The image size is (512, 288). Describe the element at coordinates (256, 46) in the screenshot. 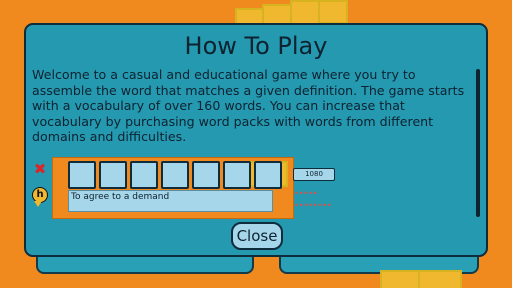

I see `dialog-title: How To Play` at that location.